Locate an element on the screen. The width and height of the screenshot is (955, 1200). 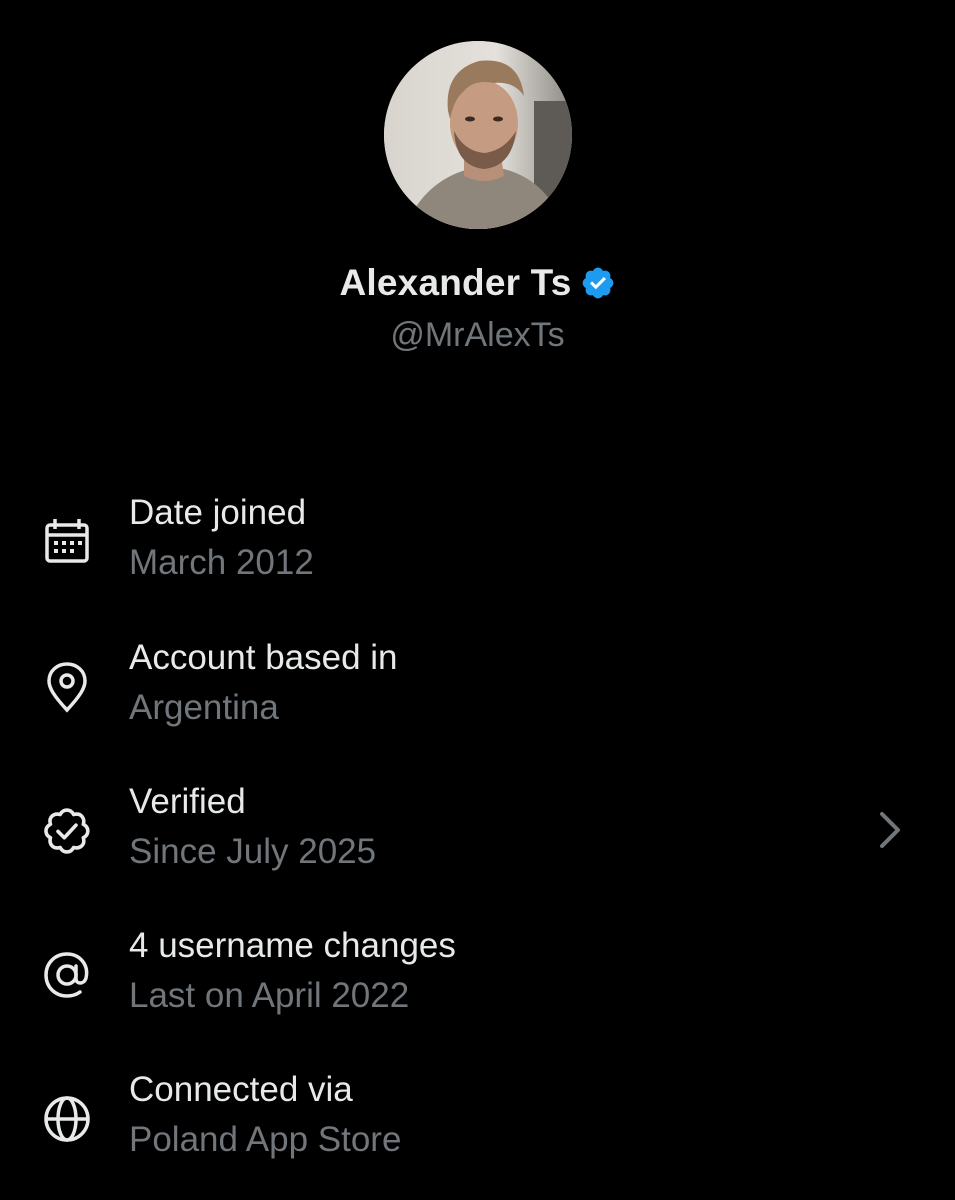
info-row-date-joined: Date joined March 2012 is located at coordinates (477, 555).